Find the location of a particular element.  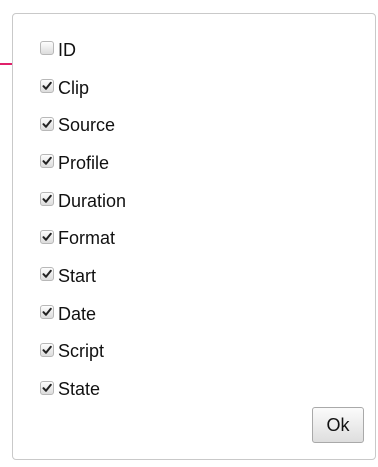

option-clip: Clip is located at coordinates (83, 88).